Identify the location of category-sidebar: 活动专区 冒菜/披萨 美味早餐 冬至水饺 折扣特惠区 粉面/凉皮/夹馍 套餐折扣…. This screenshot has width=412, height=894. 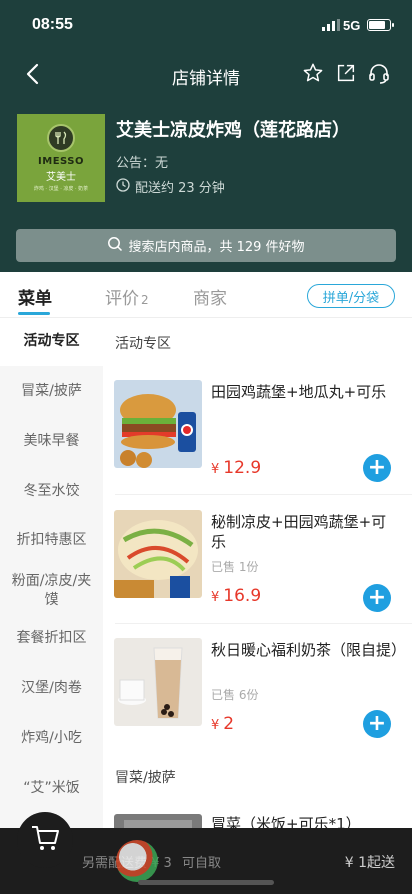
(51, 573).